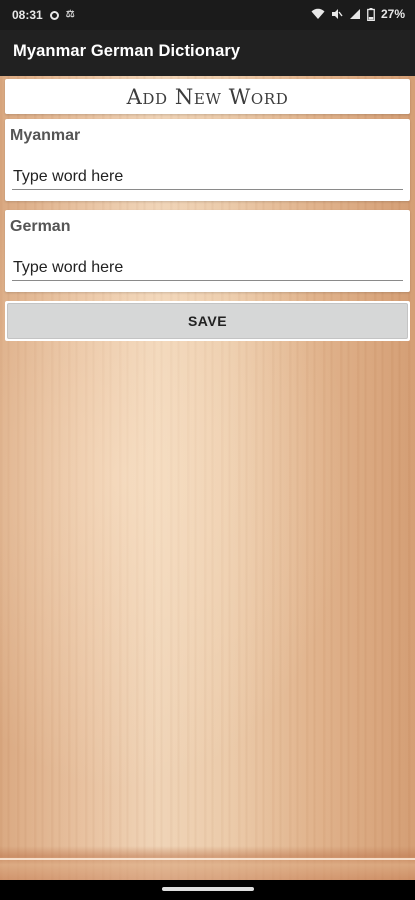  I want to click on navigation-bar, so click(207, 890).